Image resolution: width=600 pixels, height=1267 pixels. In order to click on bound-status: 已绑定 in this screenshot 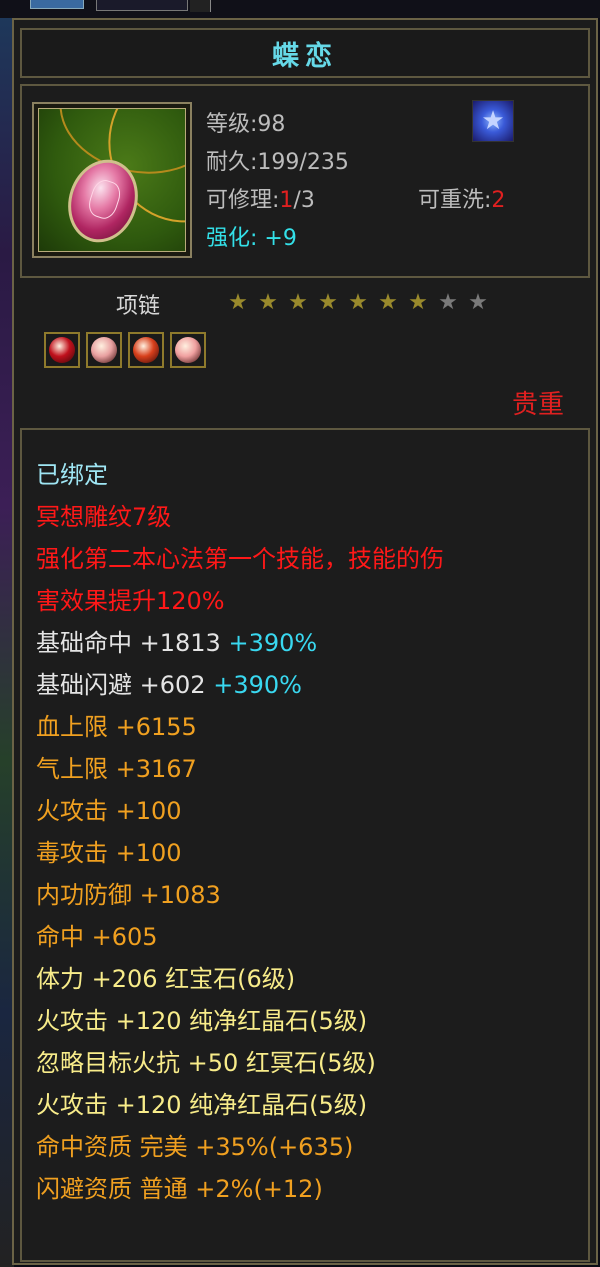, I will do `click(72, 475)`.